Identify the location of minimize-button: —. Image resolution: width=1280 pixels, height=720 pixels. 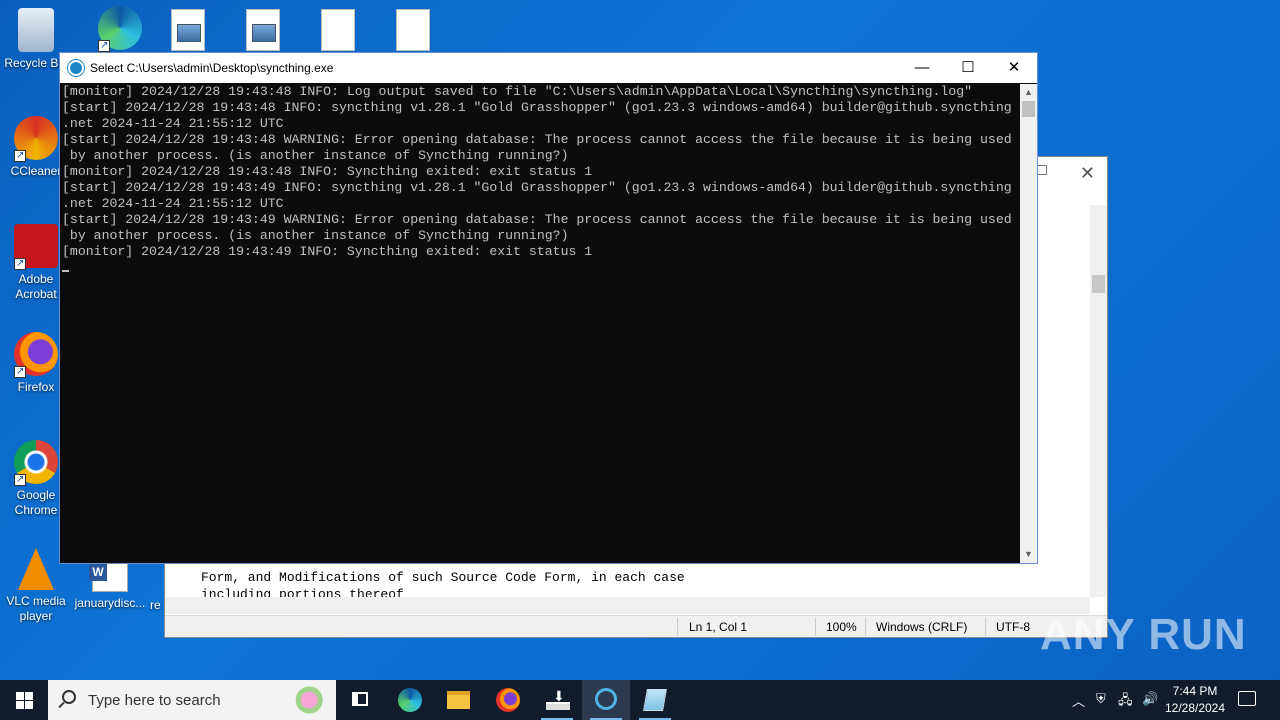
(922, 68).